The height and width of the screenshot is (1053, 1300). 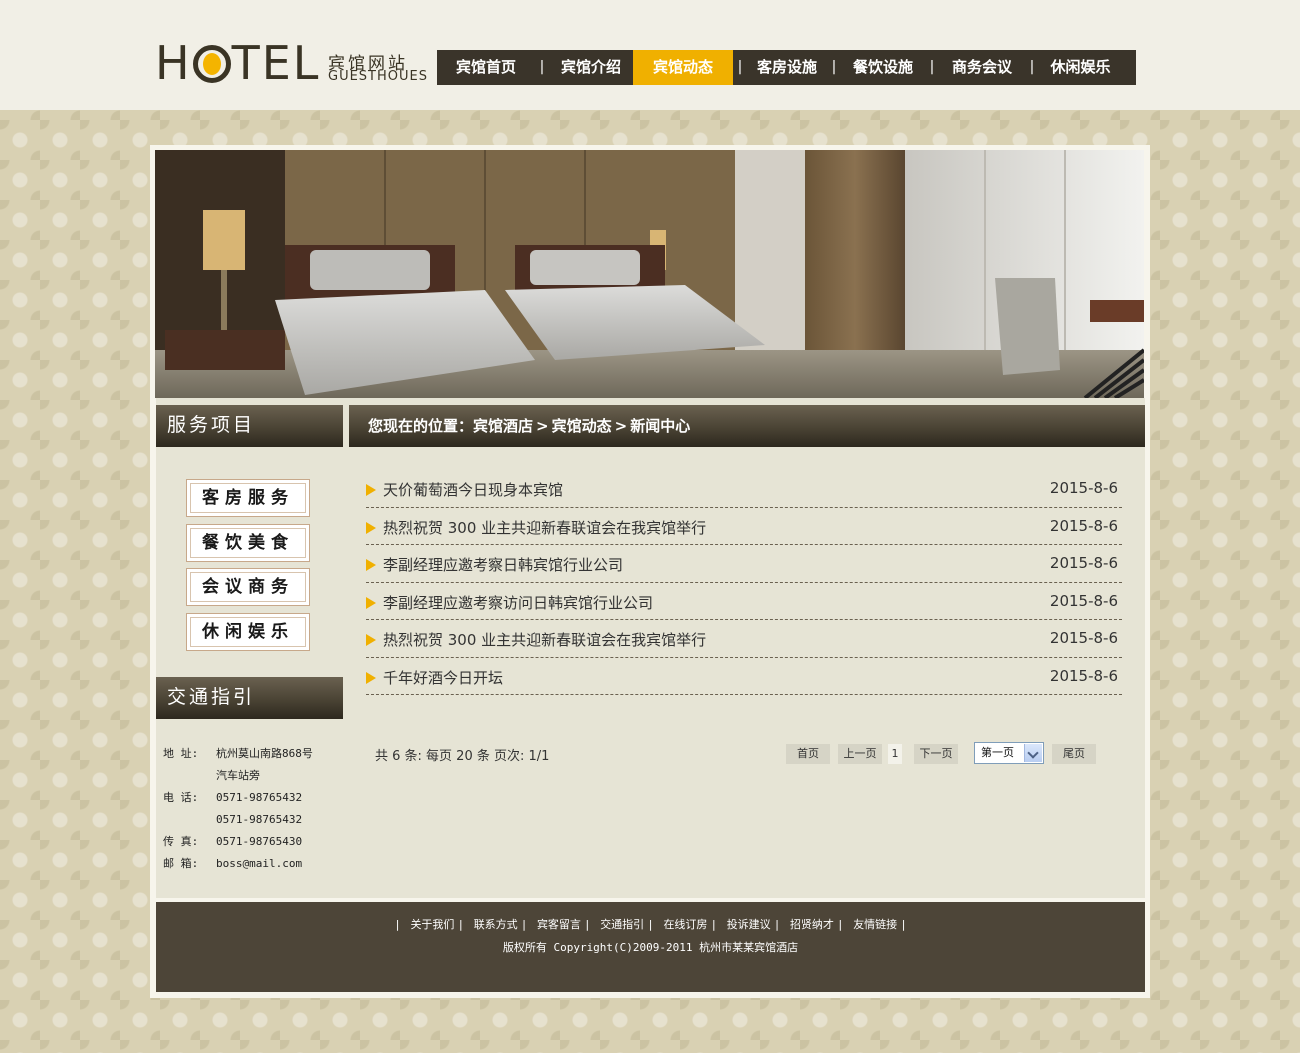 What do you see at coordinates (1033, 753) in the screenshot?
I see `chevron-down-icon` at bounding box center [1033, 753].